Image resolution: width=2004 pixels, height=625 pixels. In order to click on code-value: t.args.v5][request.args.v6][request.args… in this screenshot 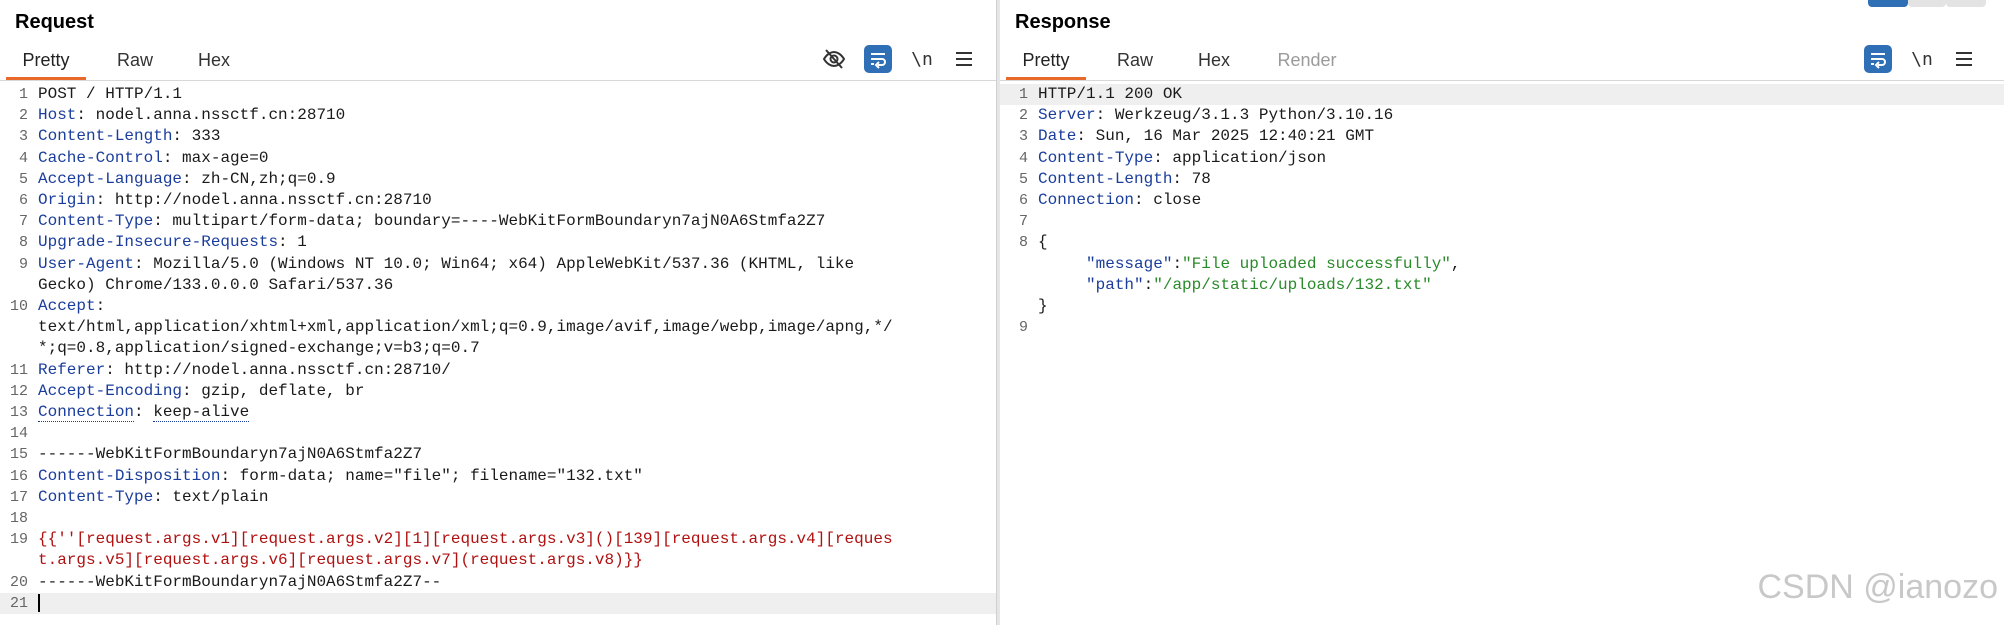, I will do `click(340, 560)`.